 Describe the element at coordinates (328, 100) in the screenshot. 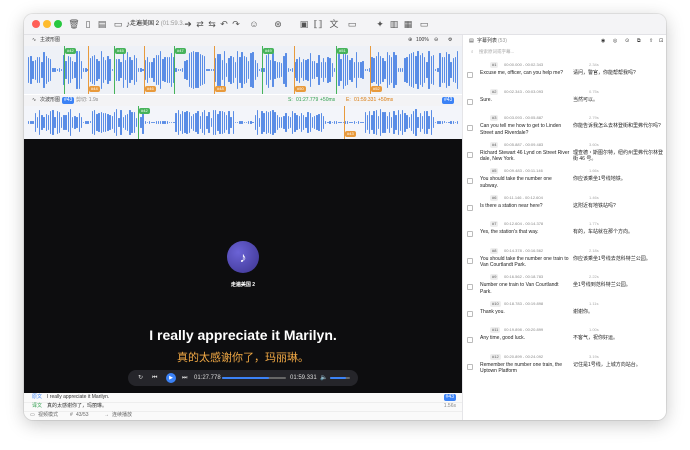

I see `start-offset: +50ms` at that location.